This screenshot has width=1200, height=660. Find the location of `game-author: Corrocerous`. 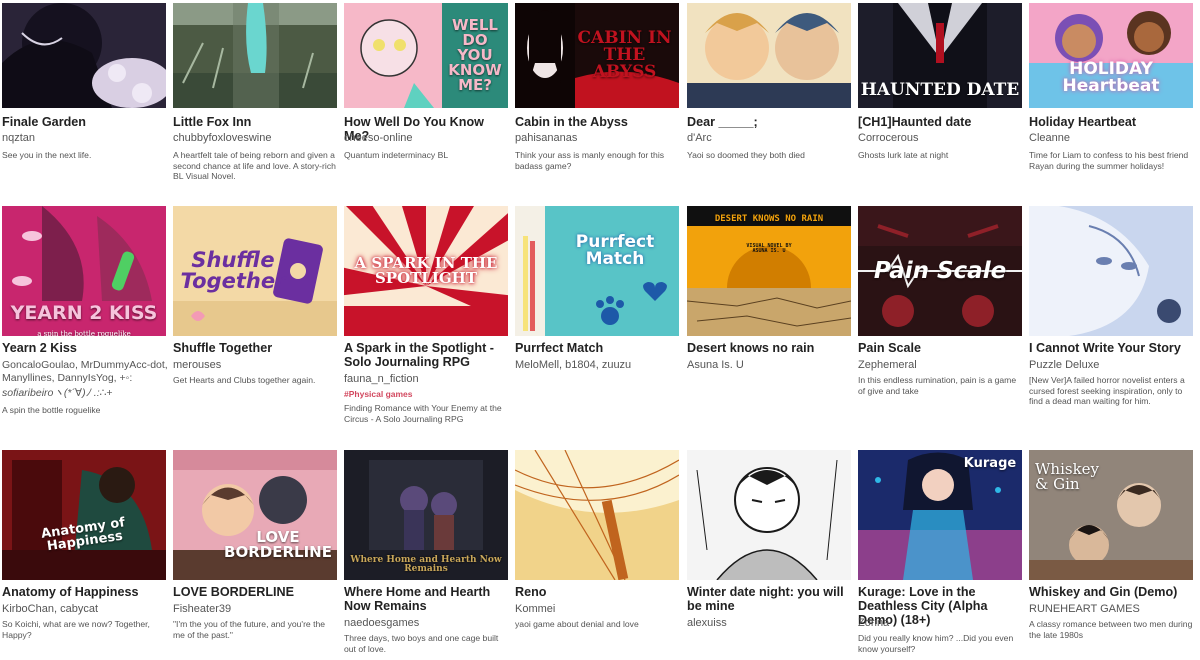

game-author: Corrocerous is located at coordinates (941, 138).